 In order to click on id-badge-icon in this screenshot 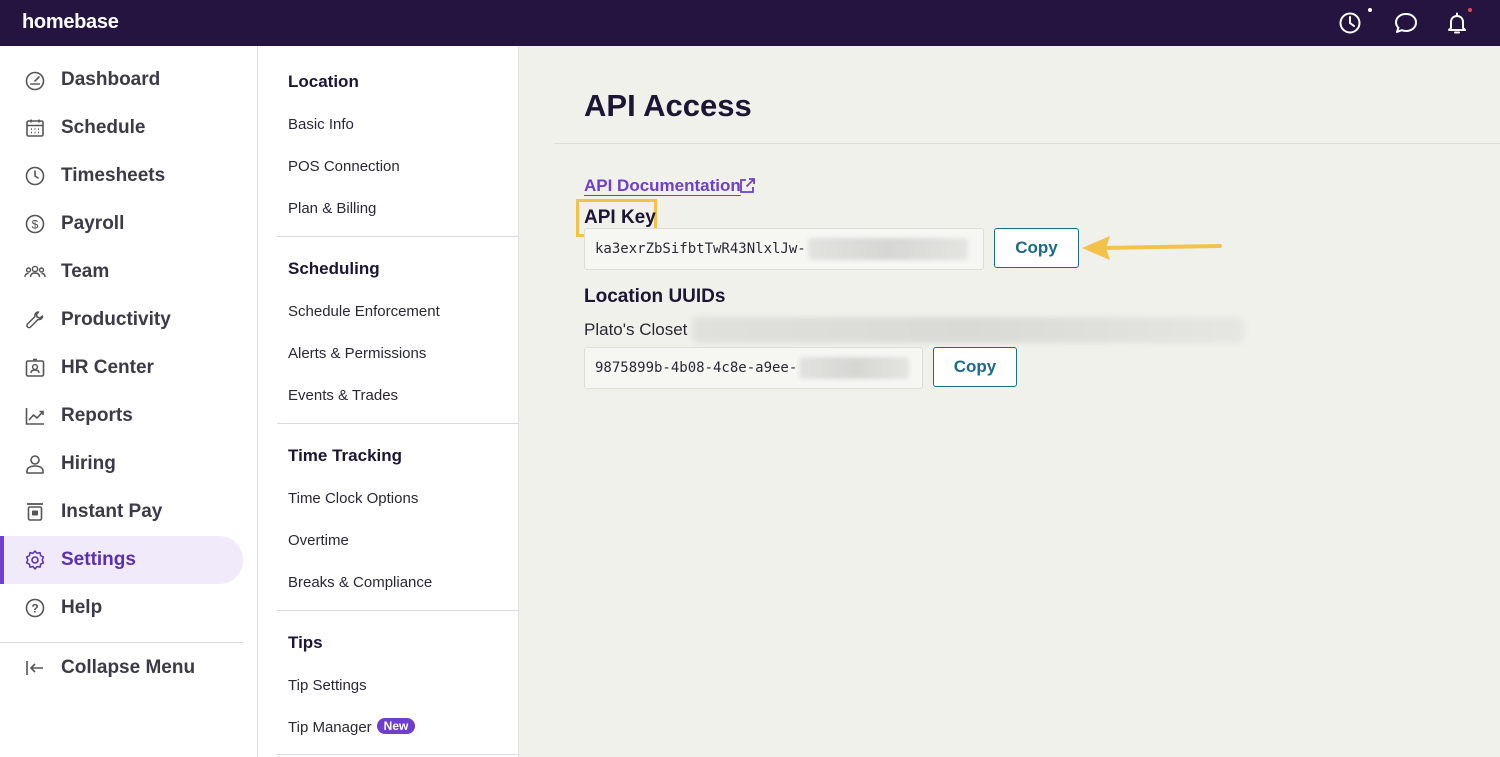, I will do `click(35, 367)`.